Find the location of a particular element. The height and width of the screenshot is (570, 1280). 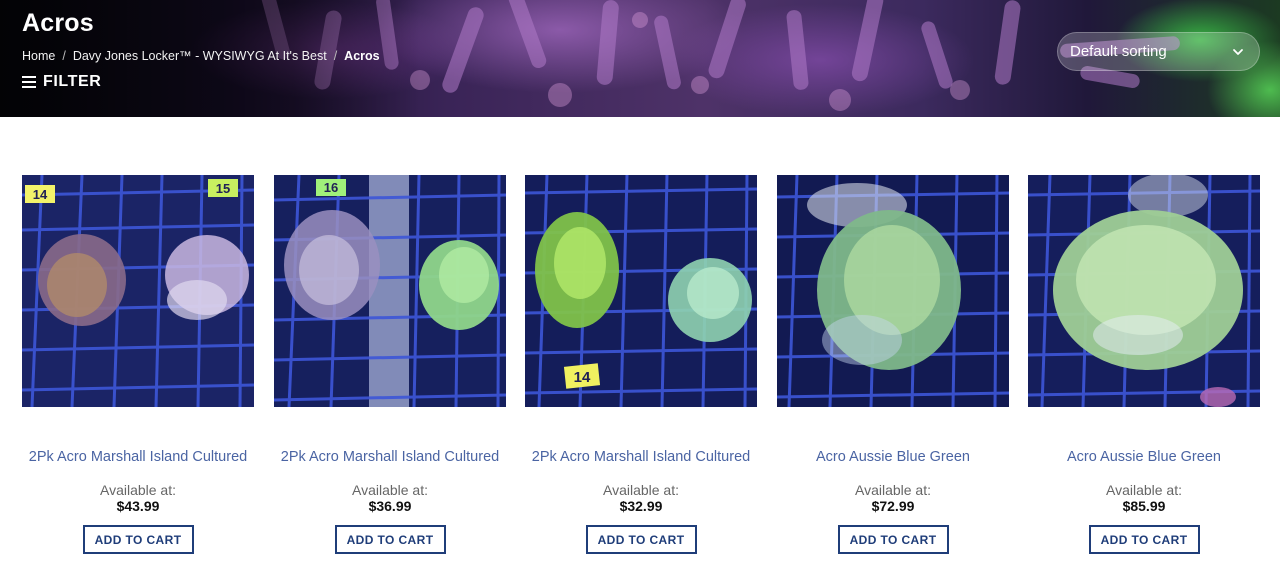

chevron-down-icon is located at coordinates (1238, 52).